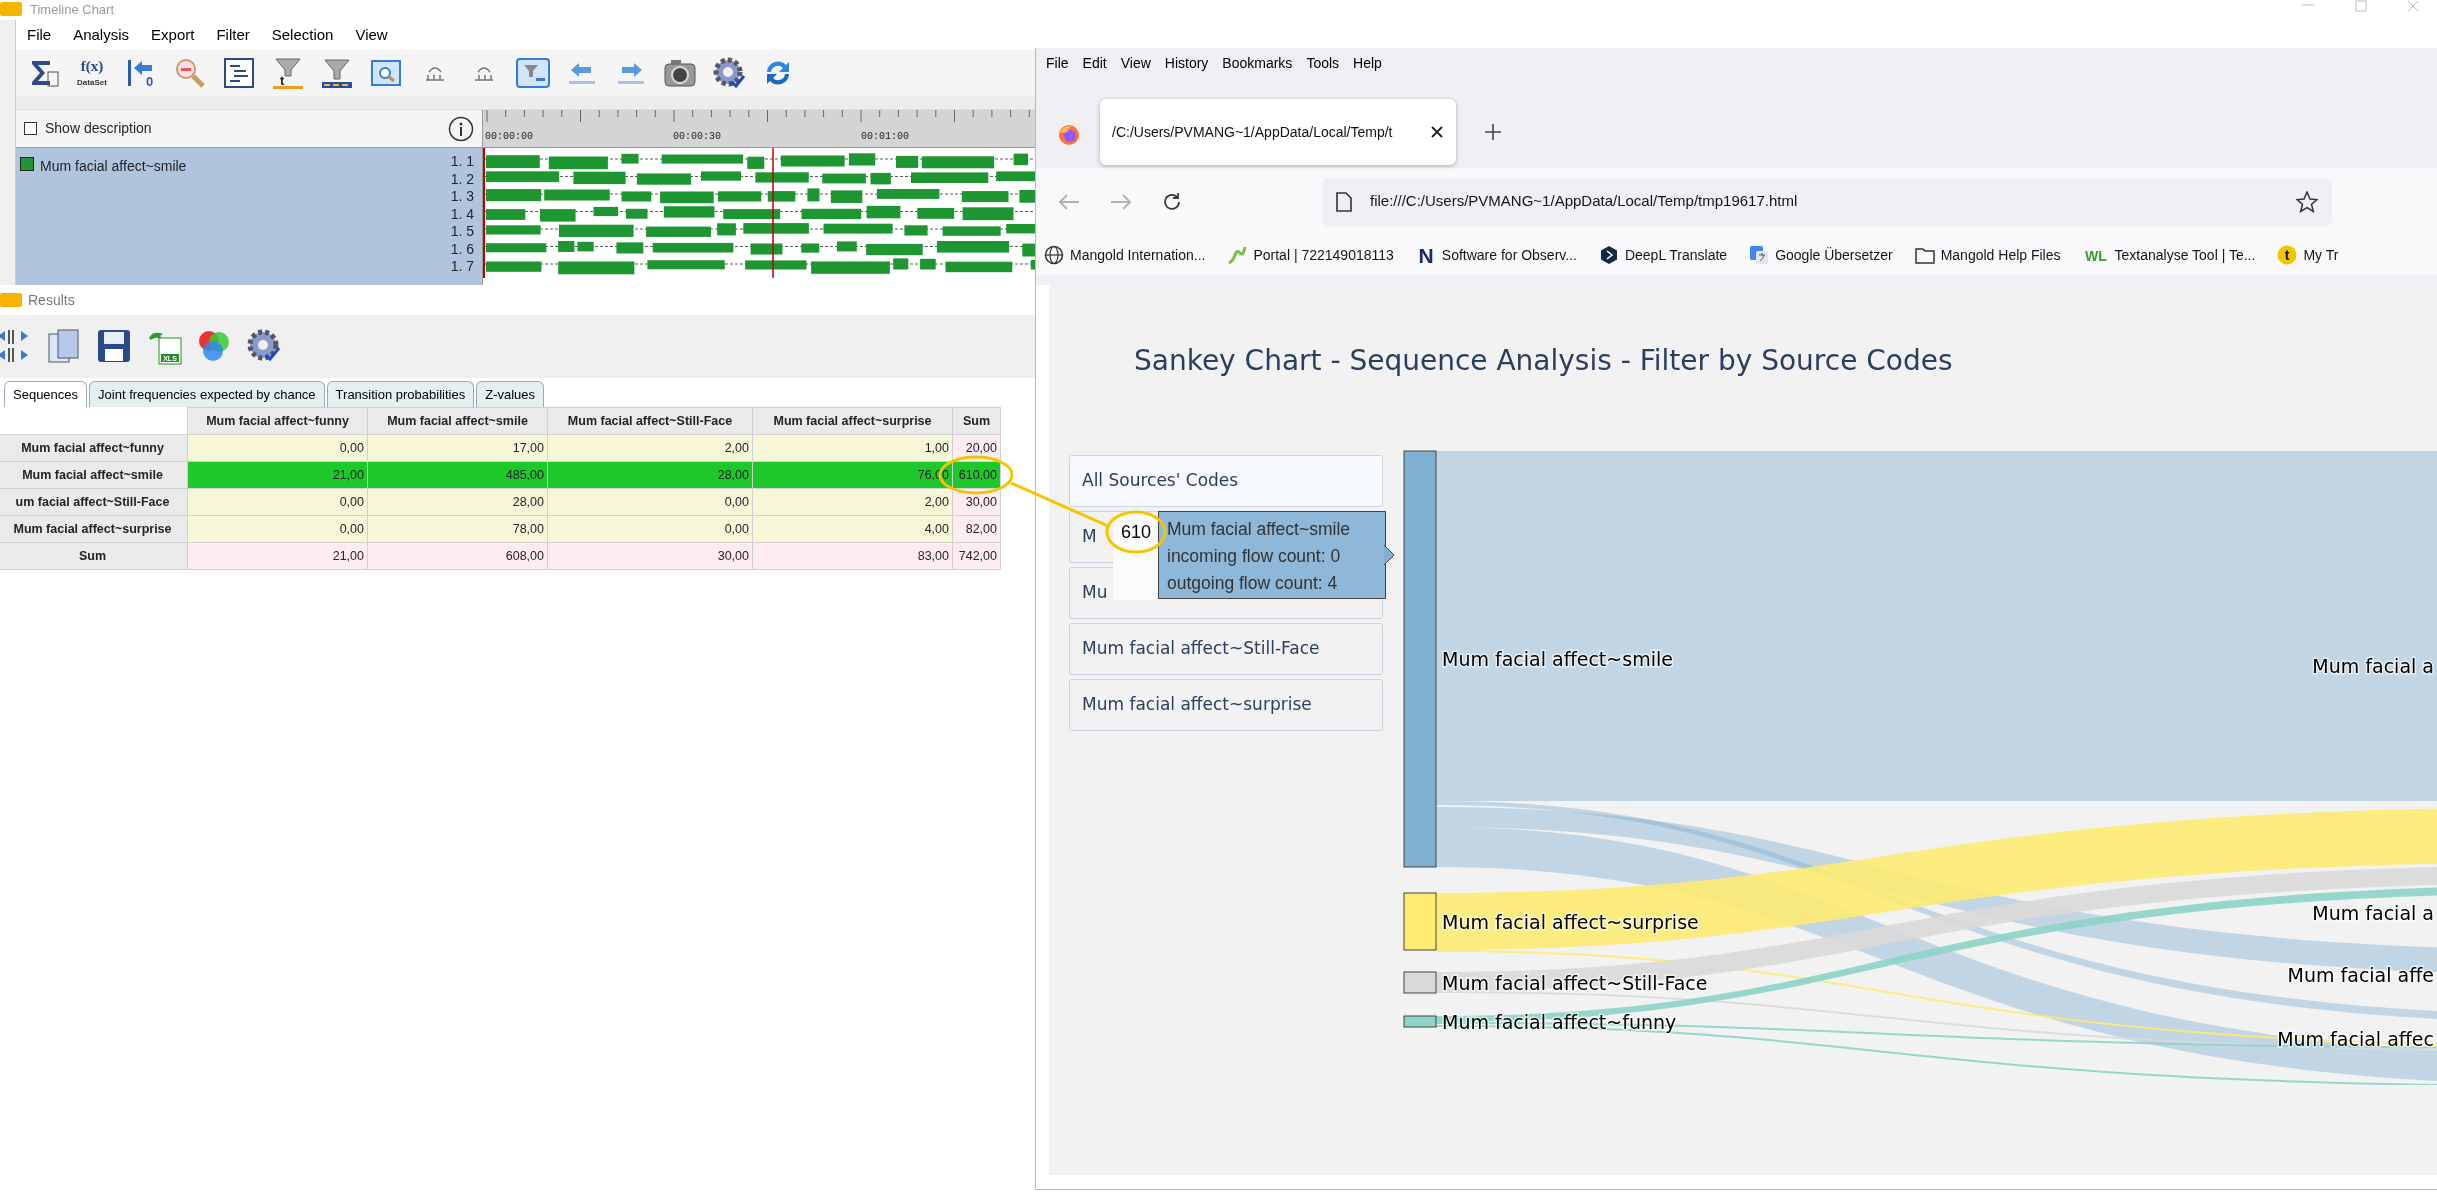 The height and width of the screenshot is (1194, 2437). I want to click on node-label: Mum facial affect~Still-Face, so click(1575, 982).